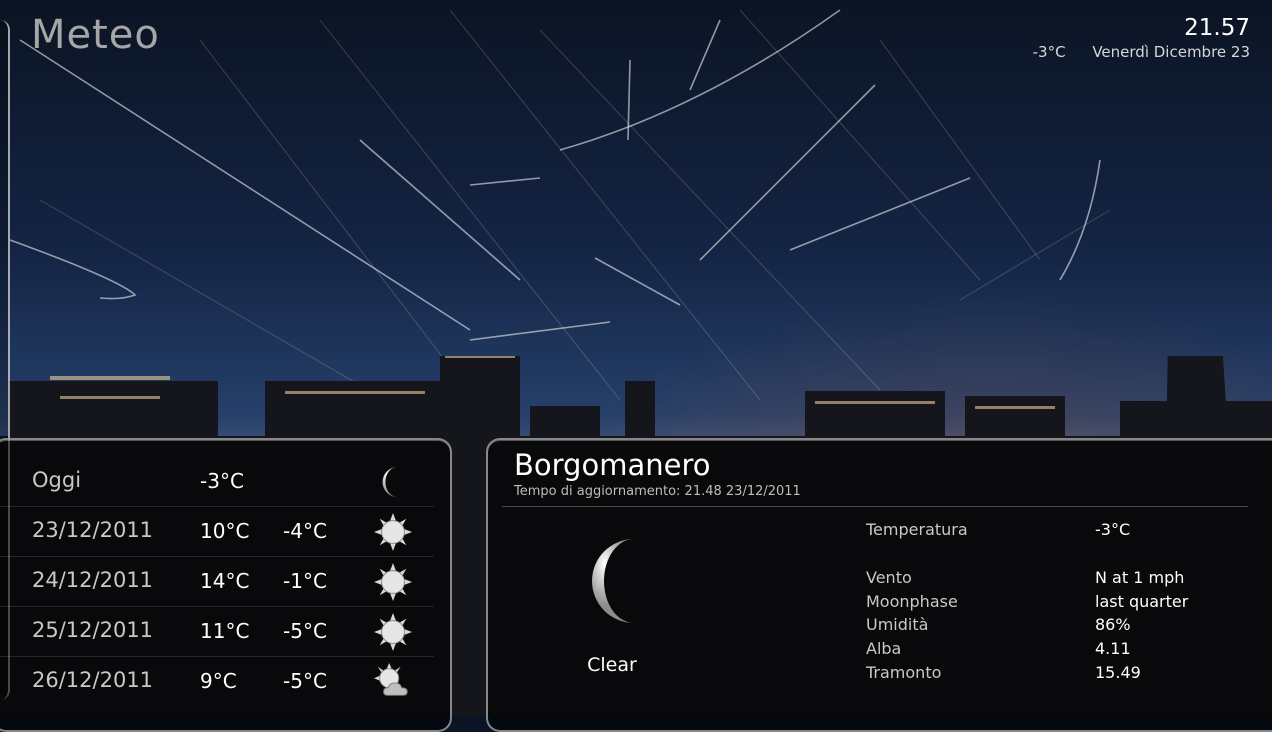 The image size is (1272, 732). What do you see at coordinates (917, 529) in the screenshot?
I see `detail-label: Temperatura` at bounding box center [917, 529].